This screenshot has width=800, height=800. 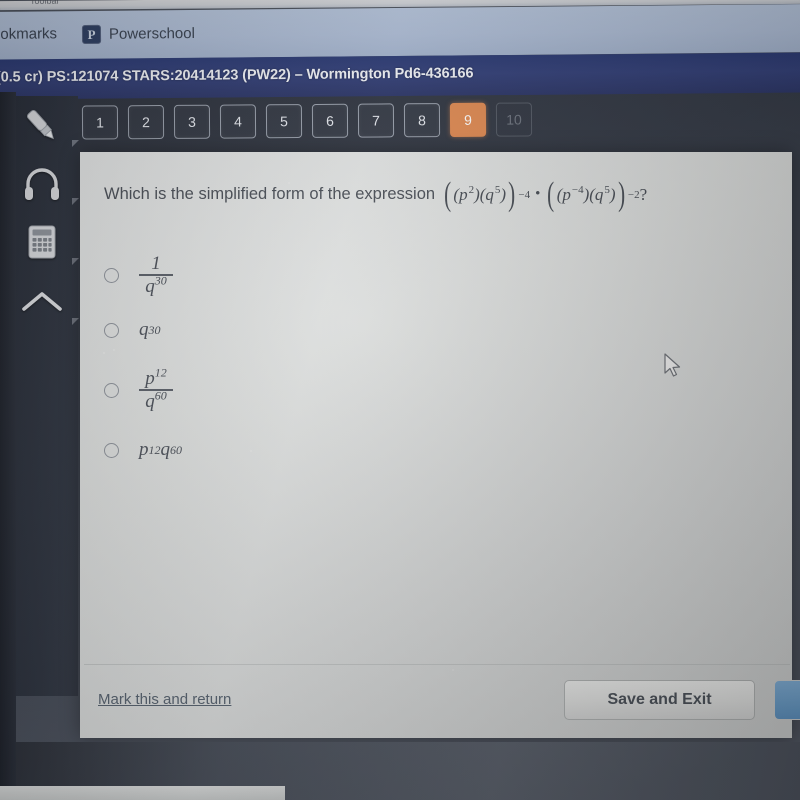 I want to click on answer-options-list: 1 q30 q 30 p12 q60 p 12 q 60, so click(x=269, y=359).